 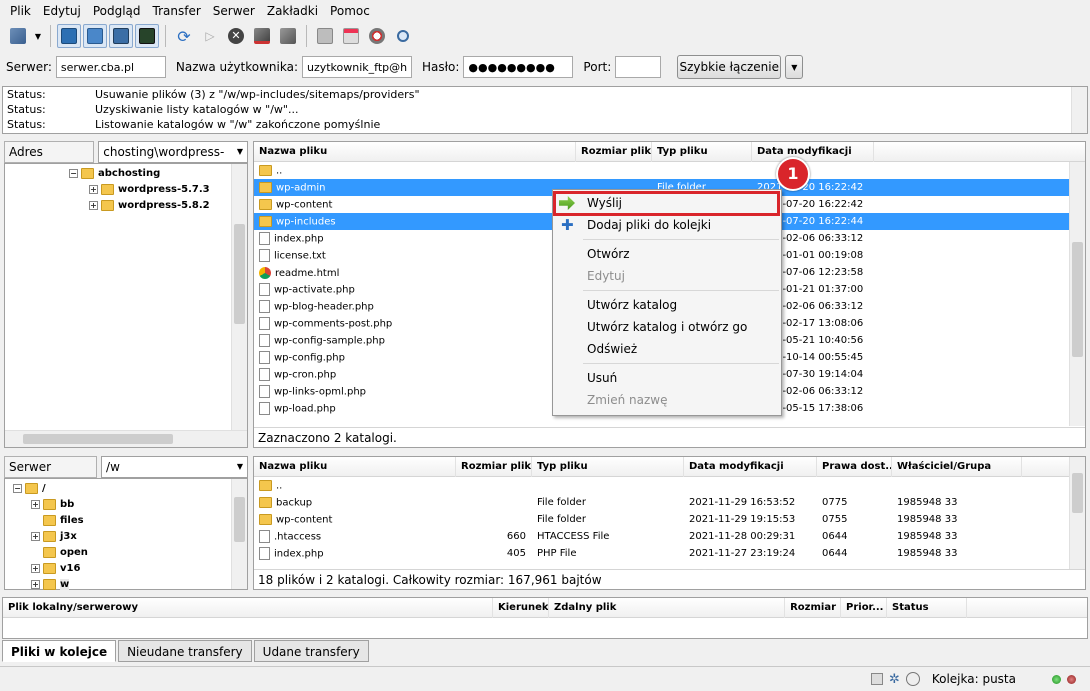 What do you see at coordinates (667, 378) in the screenshot?
I see `context-item-delete: Usuń` at bounding box center [667, 378].